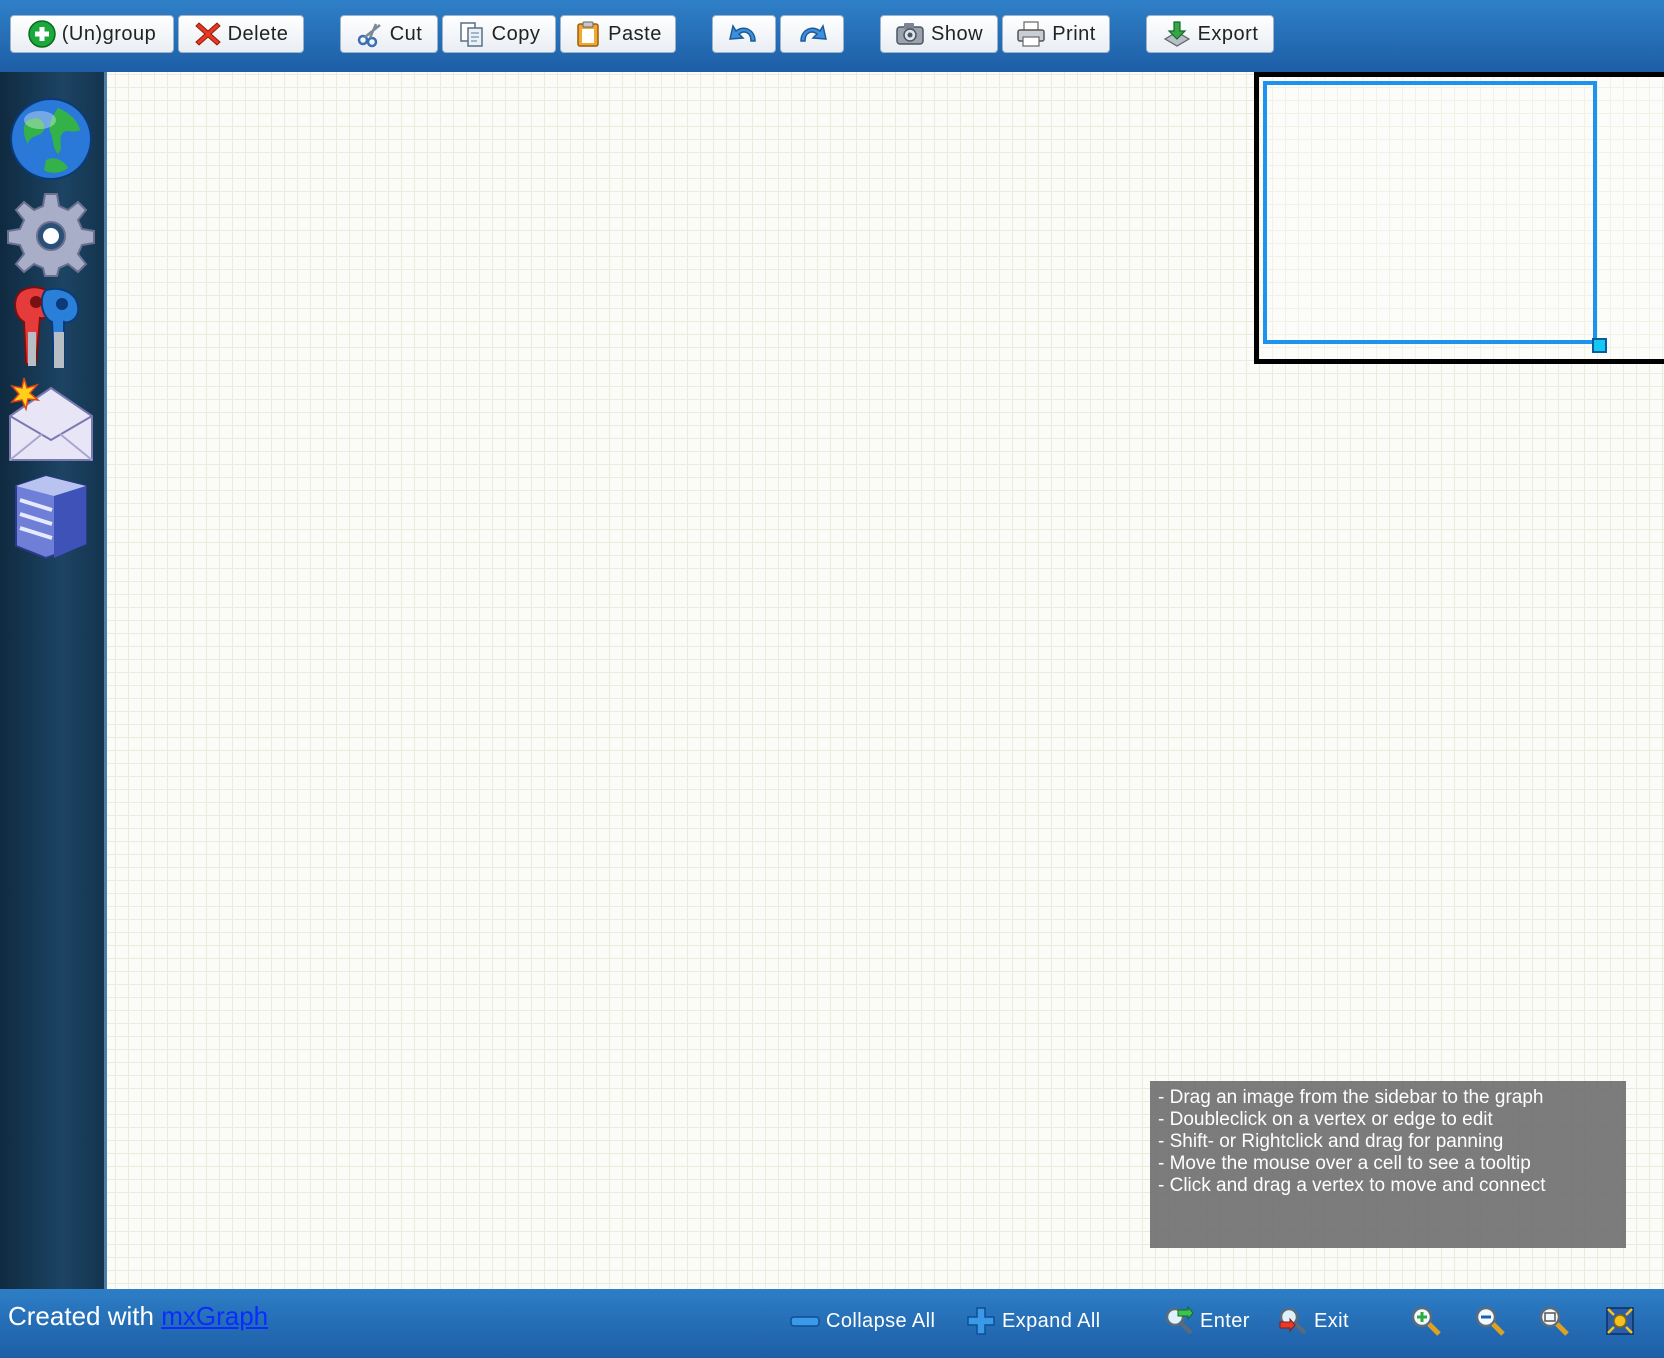 The width and height of the screenshot is (1664, 1358). I want to click on sidebar, so click(53, 680).